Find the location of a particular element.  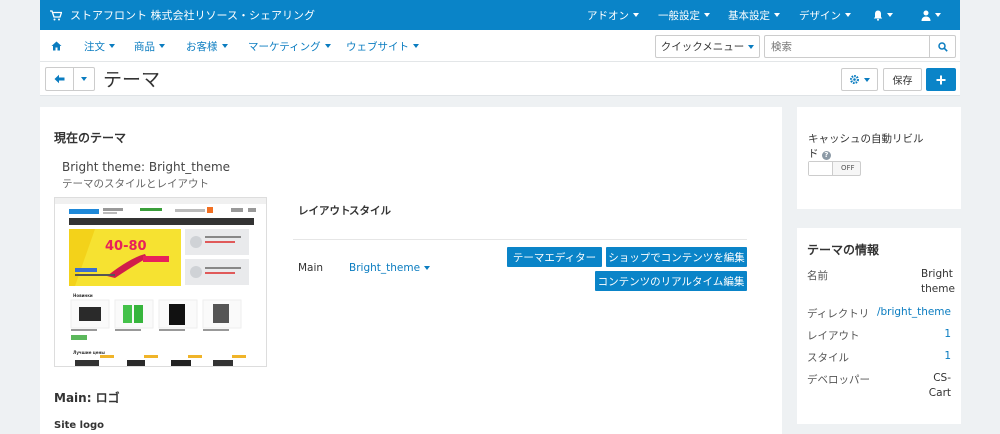

menu-basic-settings-label: 基本設定 is located at coordinates (749, 15).